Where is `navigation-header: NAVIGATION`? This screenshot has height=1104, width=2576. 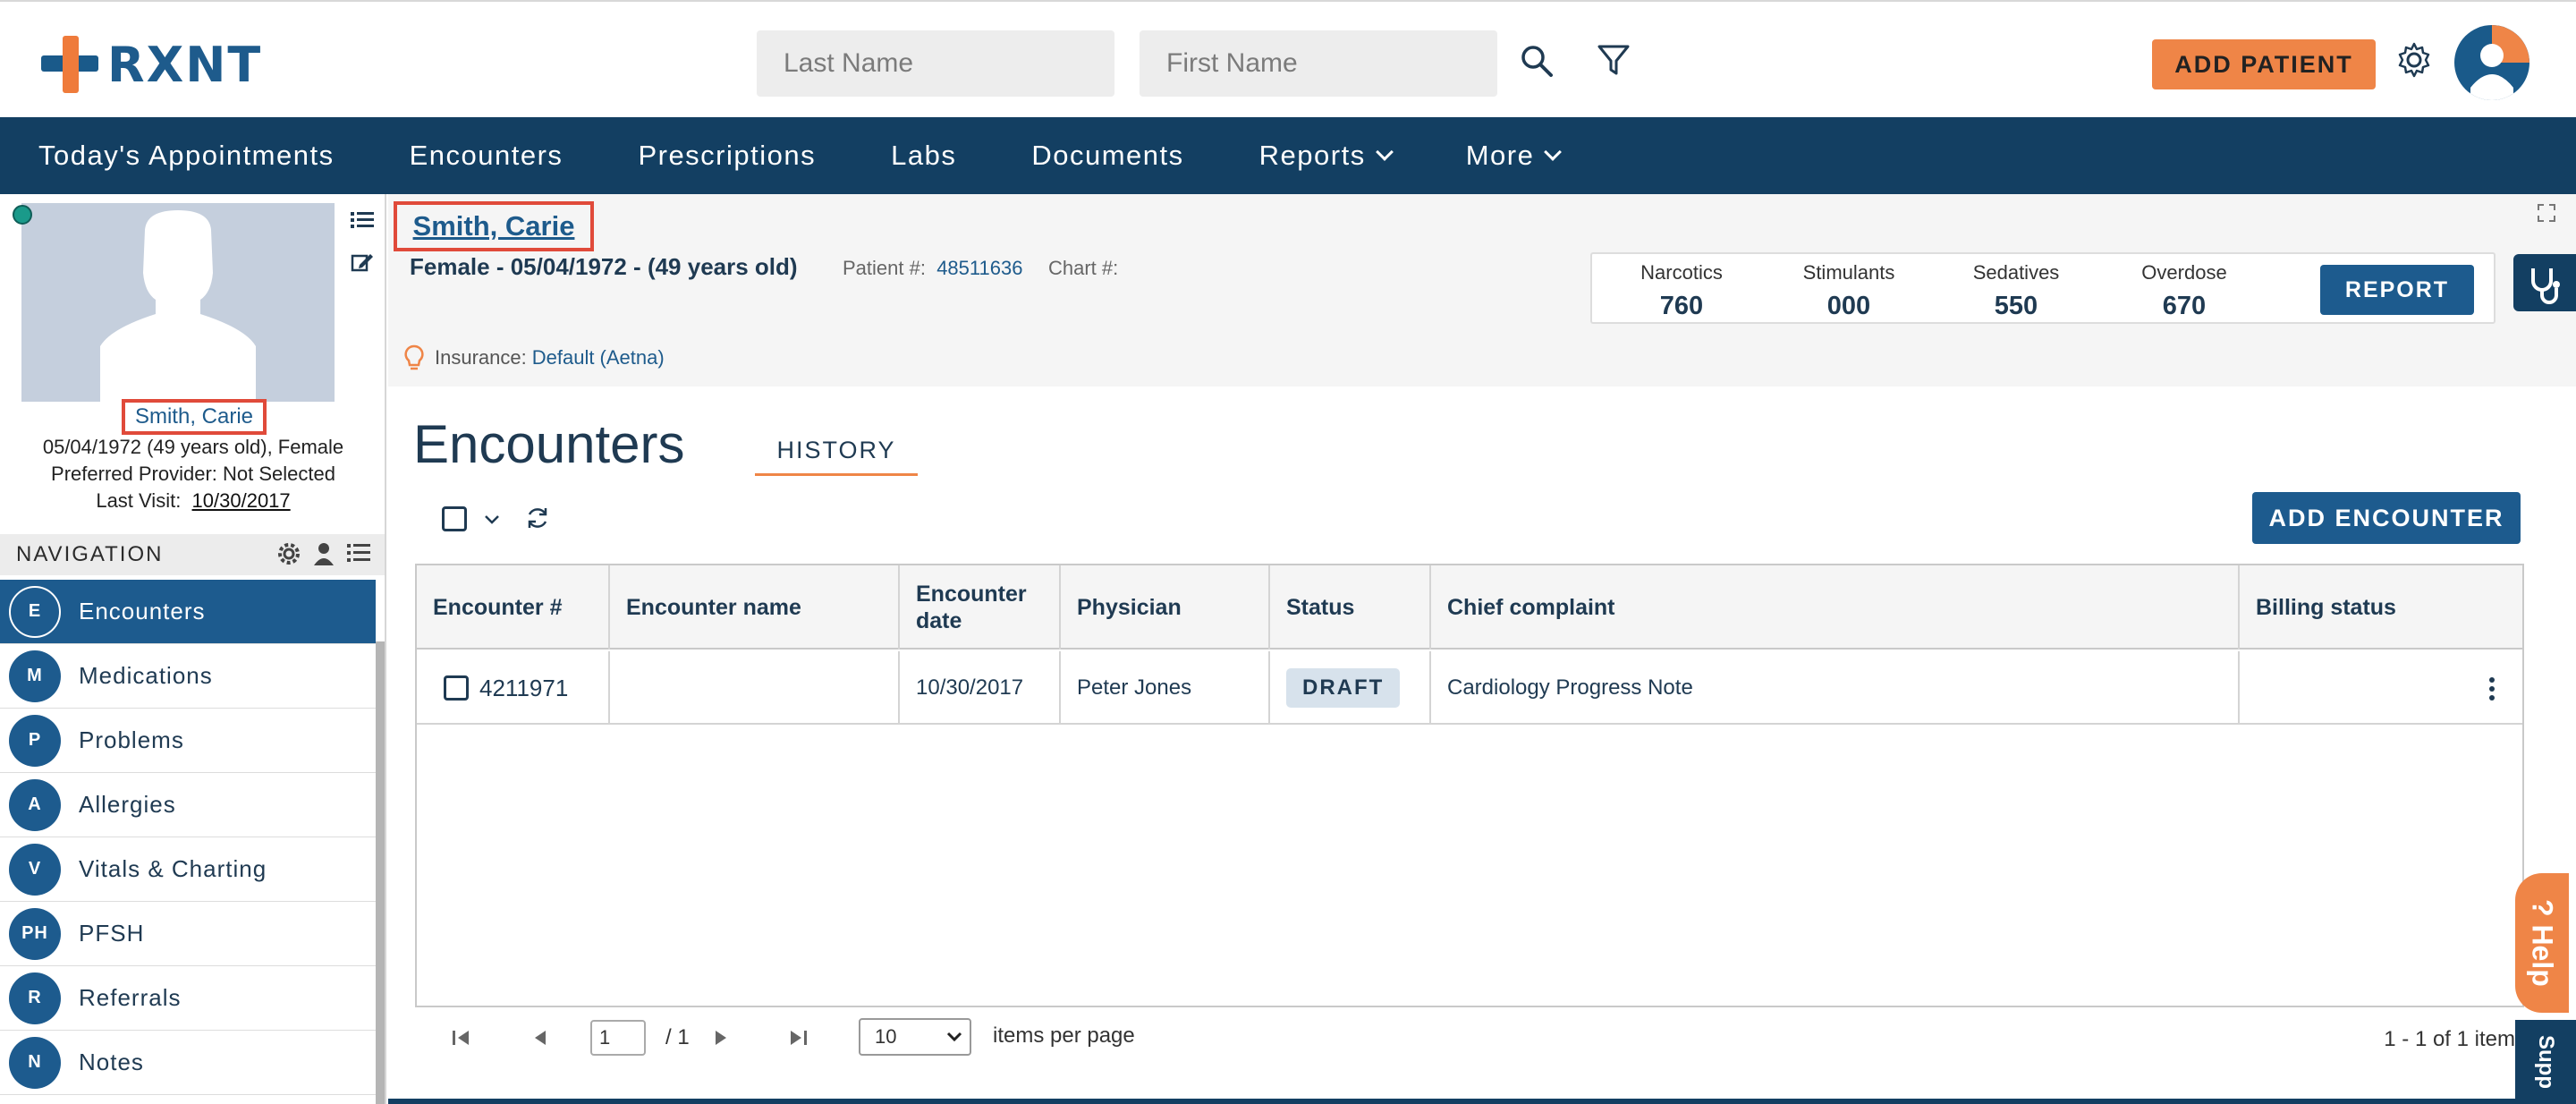
navigation-header: NAVIGATION is located at coordinates (192, 554).